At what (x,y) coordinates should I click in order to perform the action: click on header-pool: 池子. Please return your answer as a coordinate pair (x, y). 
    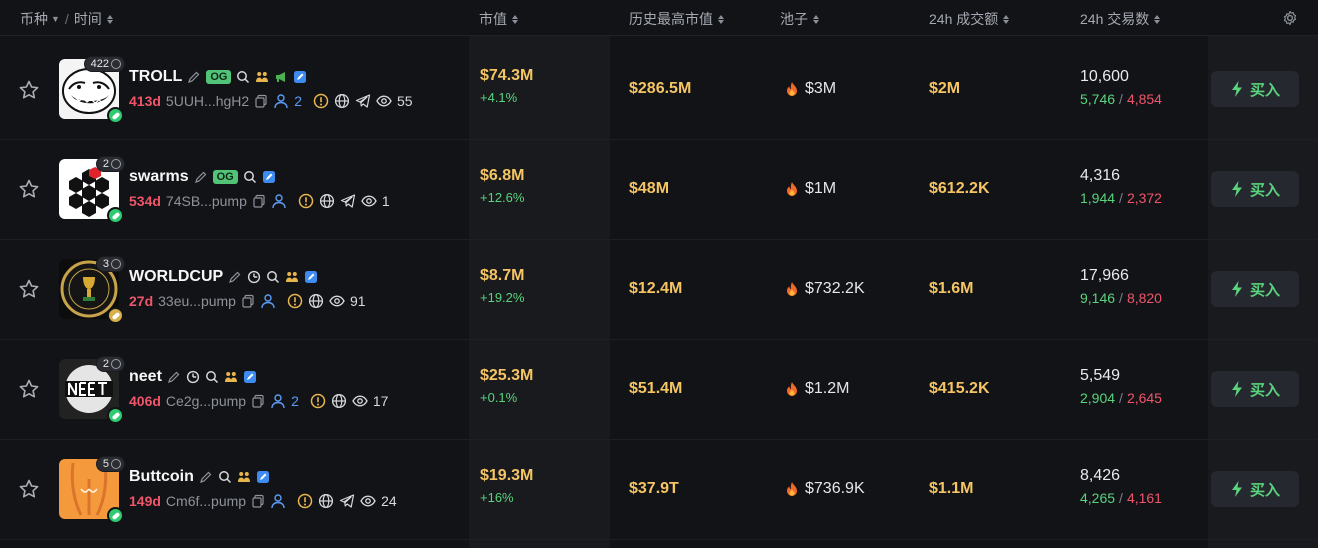
    Looking at the image, I should click on (799, 19).